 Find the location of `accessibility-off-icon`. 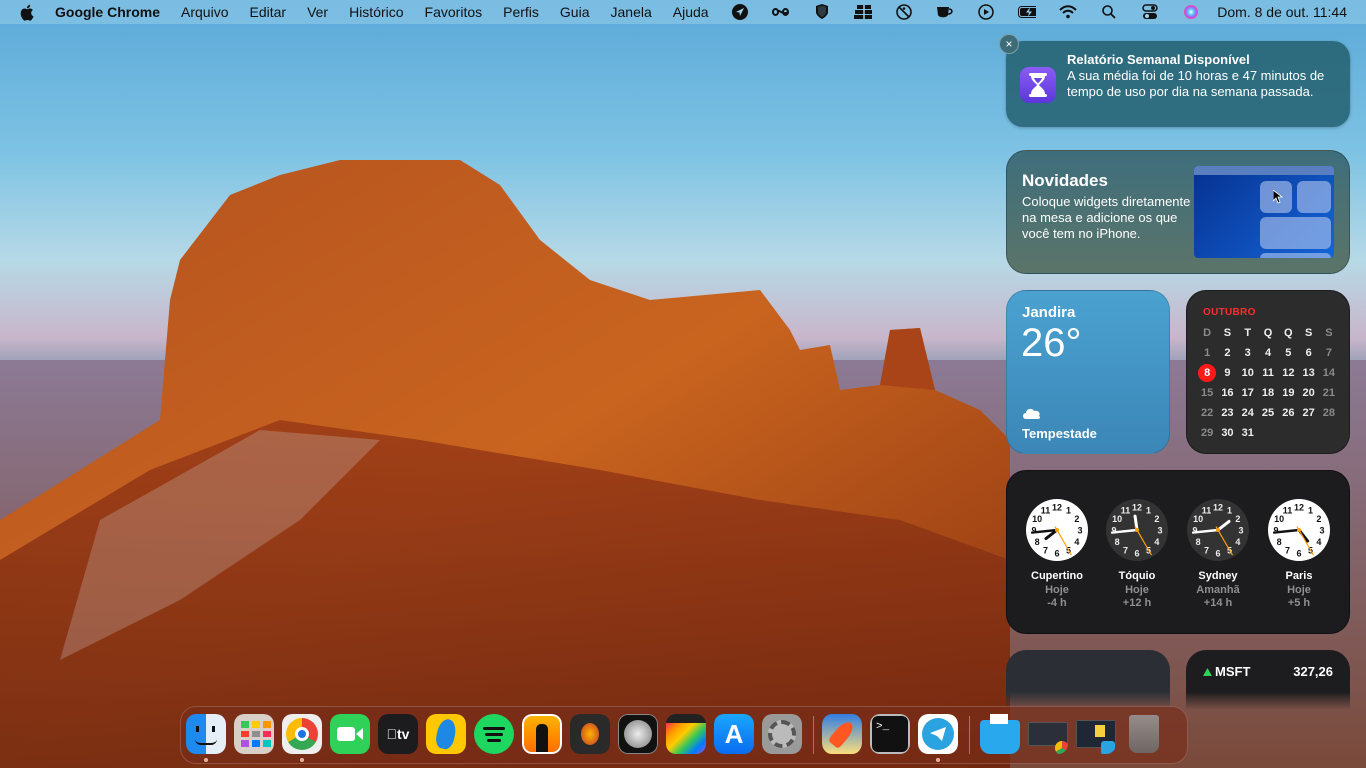

accessibility-off-icon is located at coordinates (904, 12).